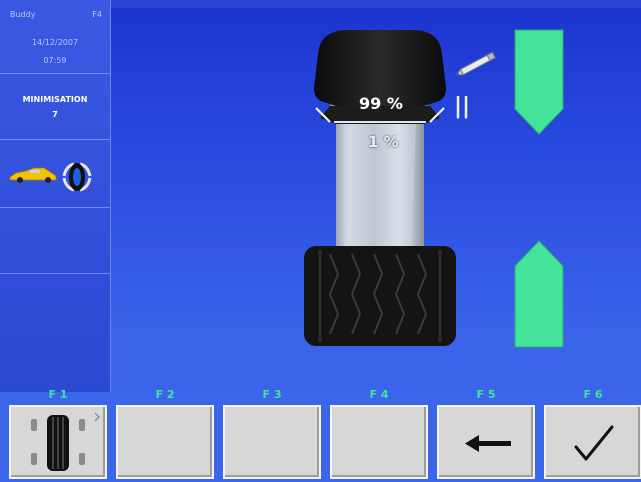  I want to click on arrow-left-icon, so click(488, 443).